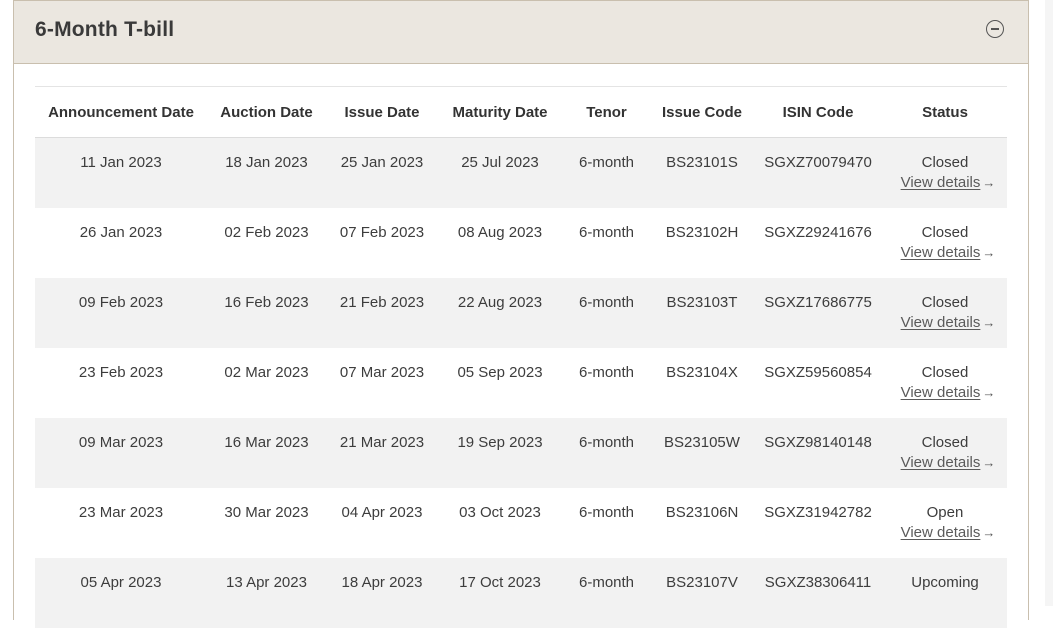 The image size is (1053, 628). I want to click on issue-value: 07 Feb 2023, so click(382, 232).